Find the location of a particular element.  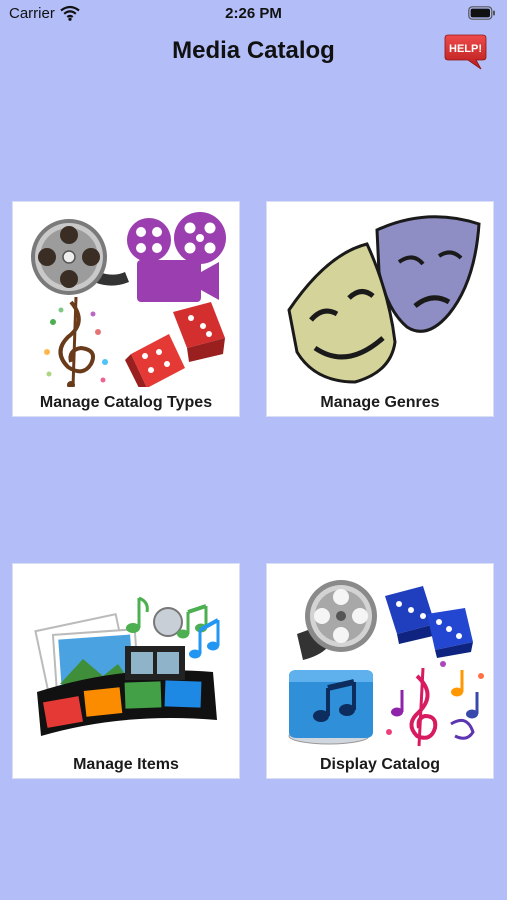

display-catalog-tile: Display Catalog is located at coordinates (380, 671).